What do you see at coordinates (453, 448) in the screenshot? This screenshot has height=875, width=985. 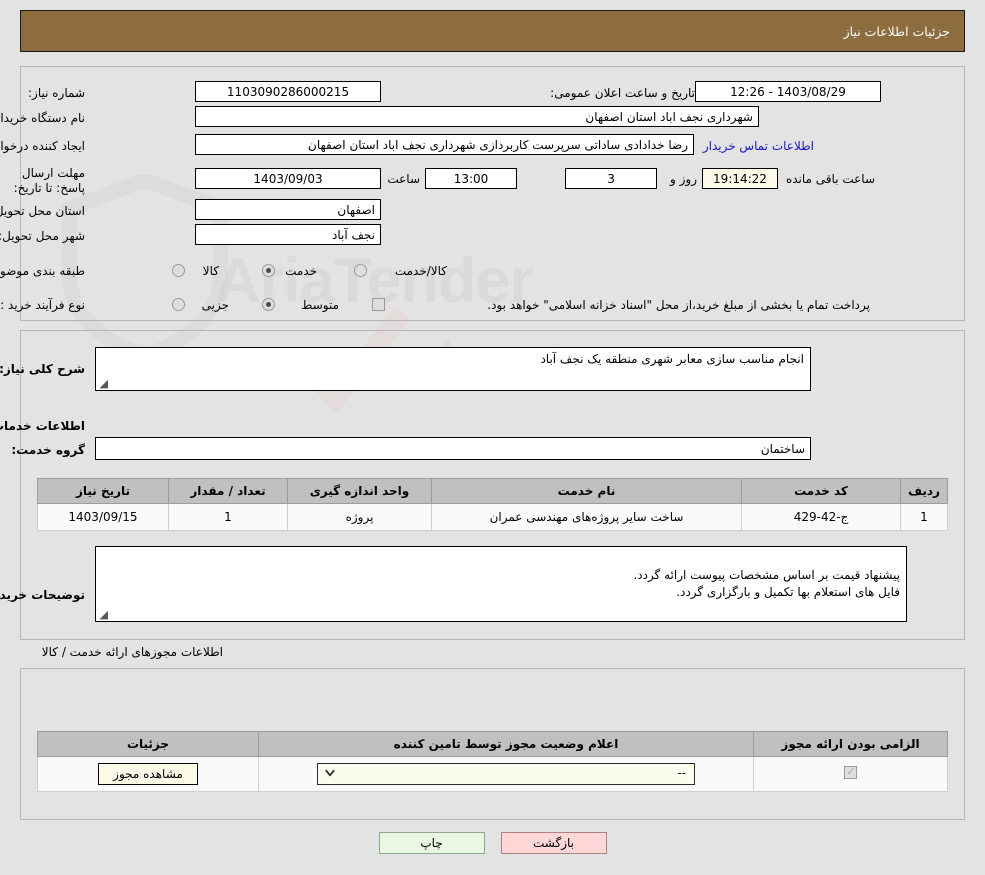 I see `service-group-field: ساختمان` at bounding box center [453, 448].